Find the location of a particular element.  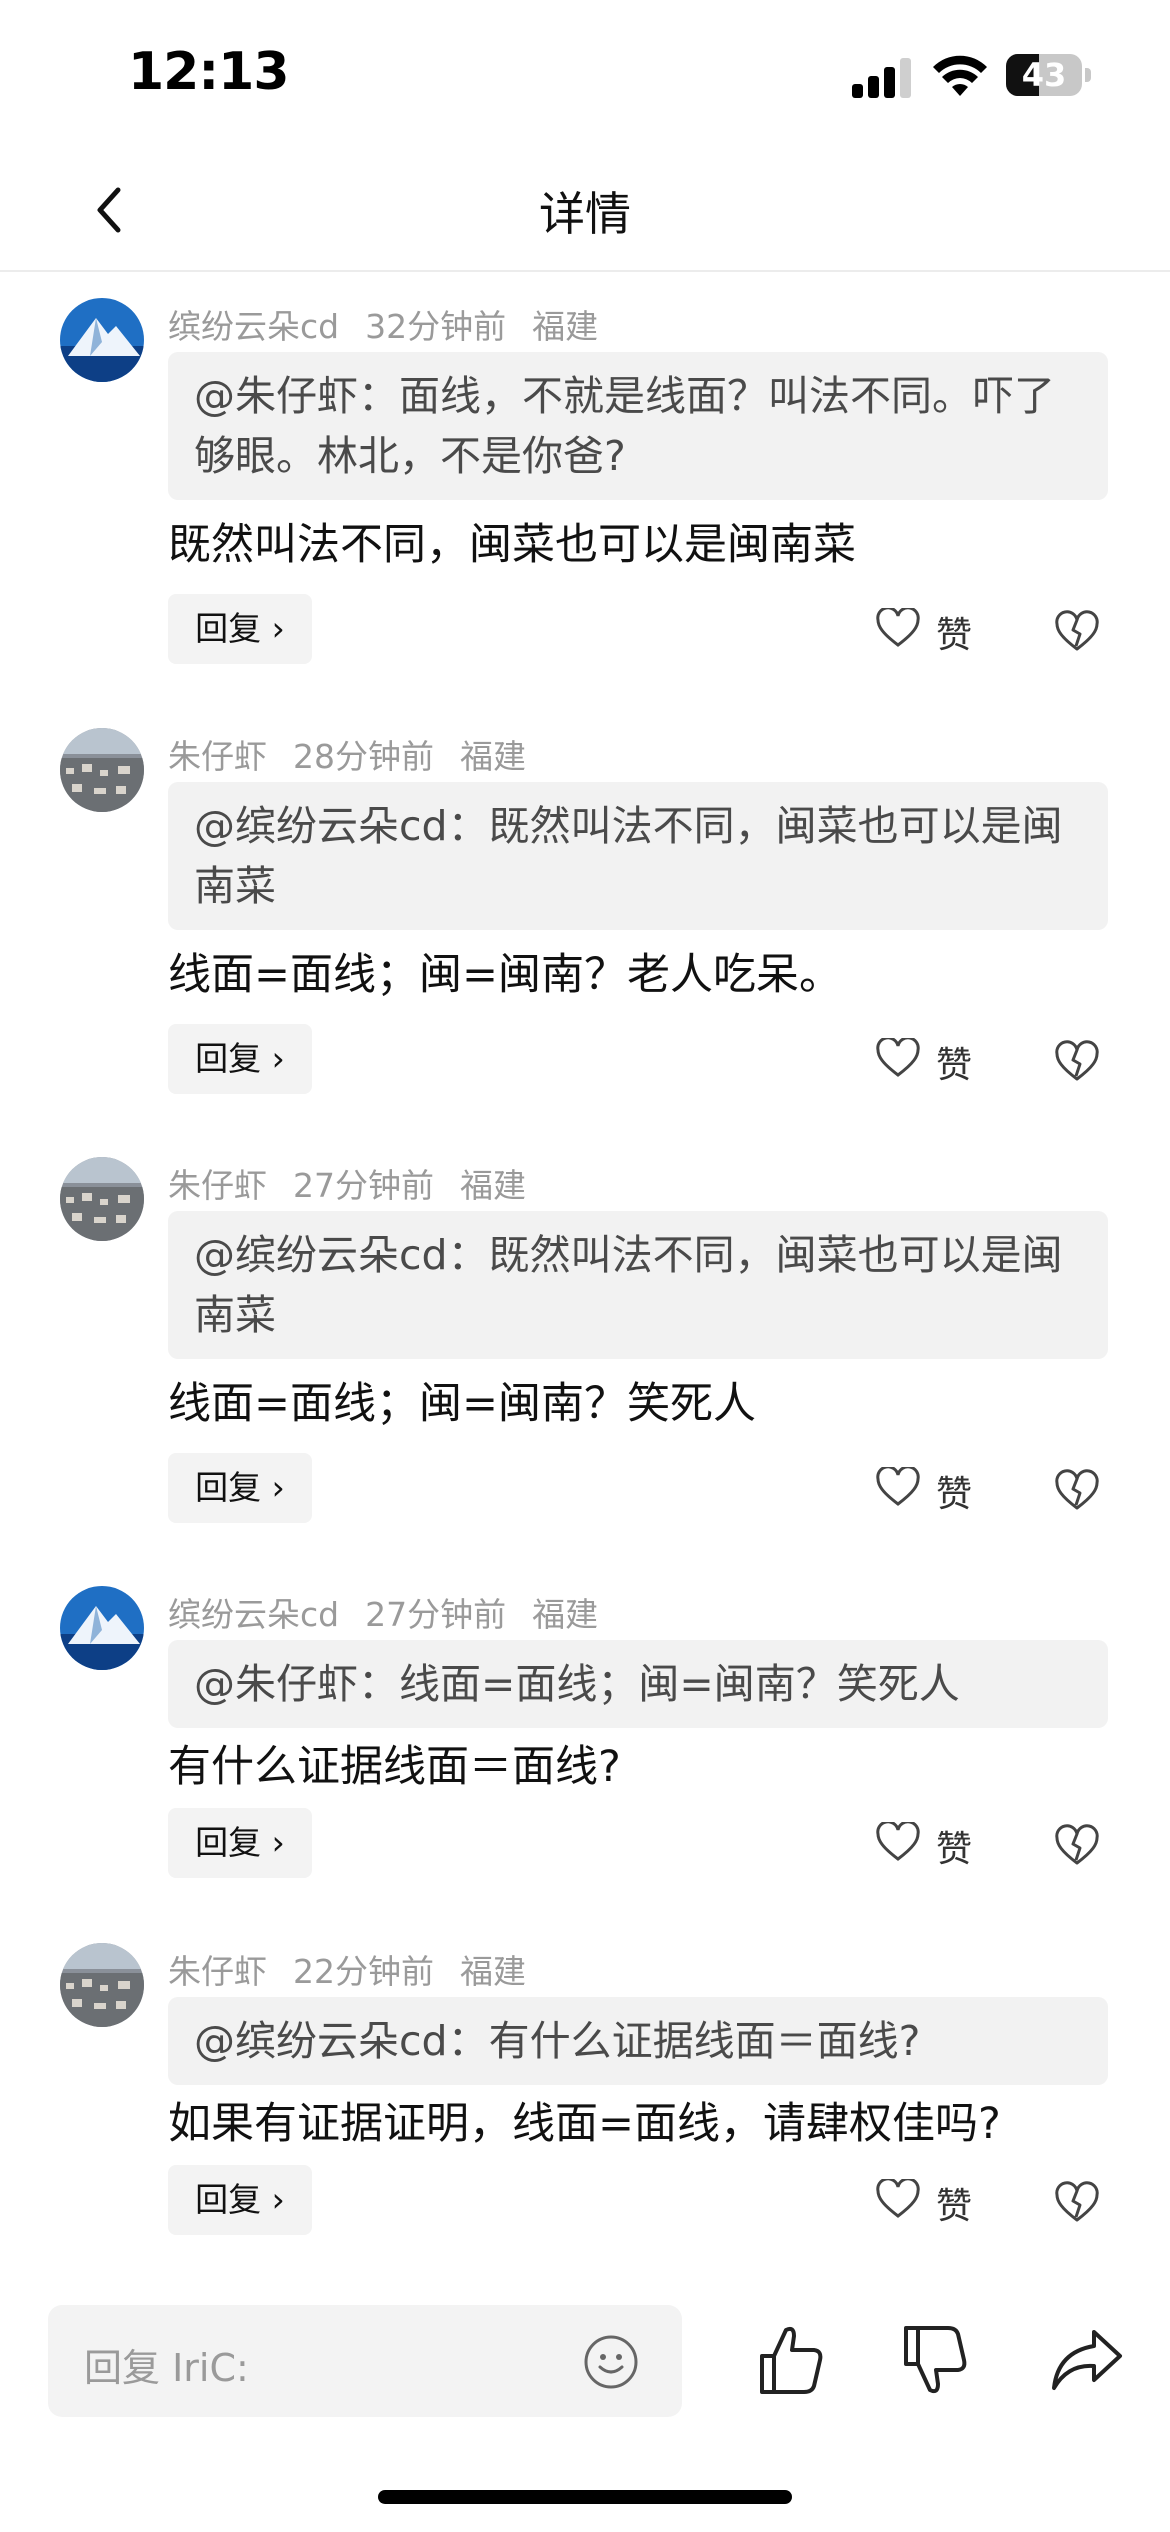

cellular-signal-icon is located at coordinates (881, 78).